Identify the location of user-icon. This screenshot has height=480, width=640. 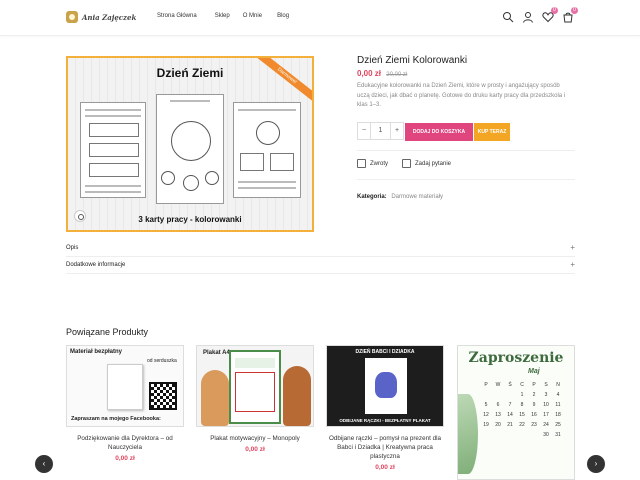
(528, 16).